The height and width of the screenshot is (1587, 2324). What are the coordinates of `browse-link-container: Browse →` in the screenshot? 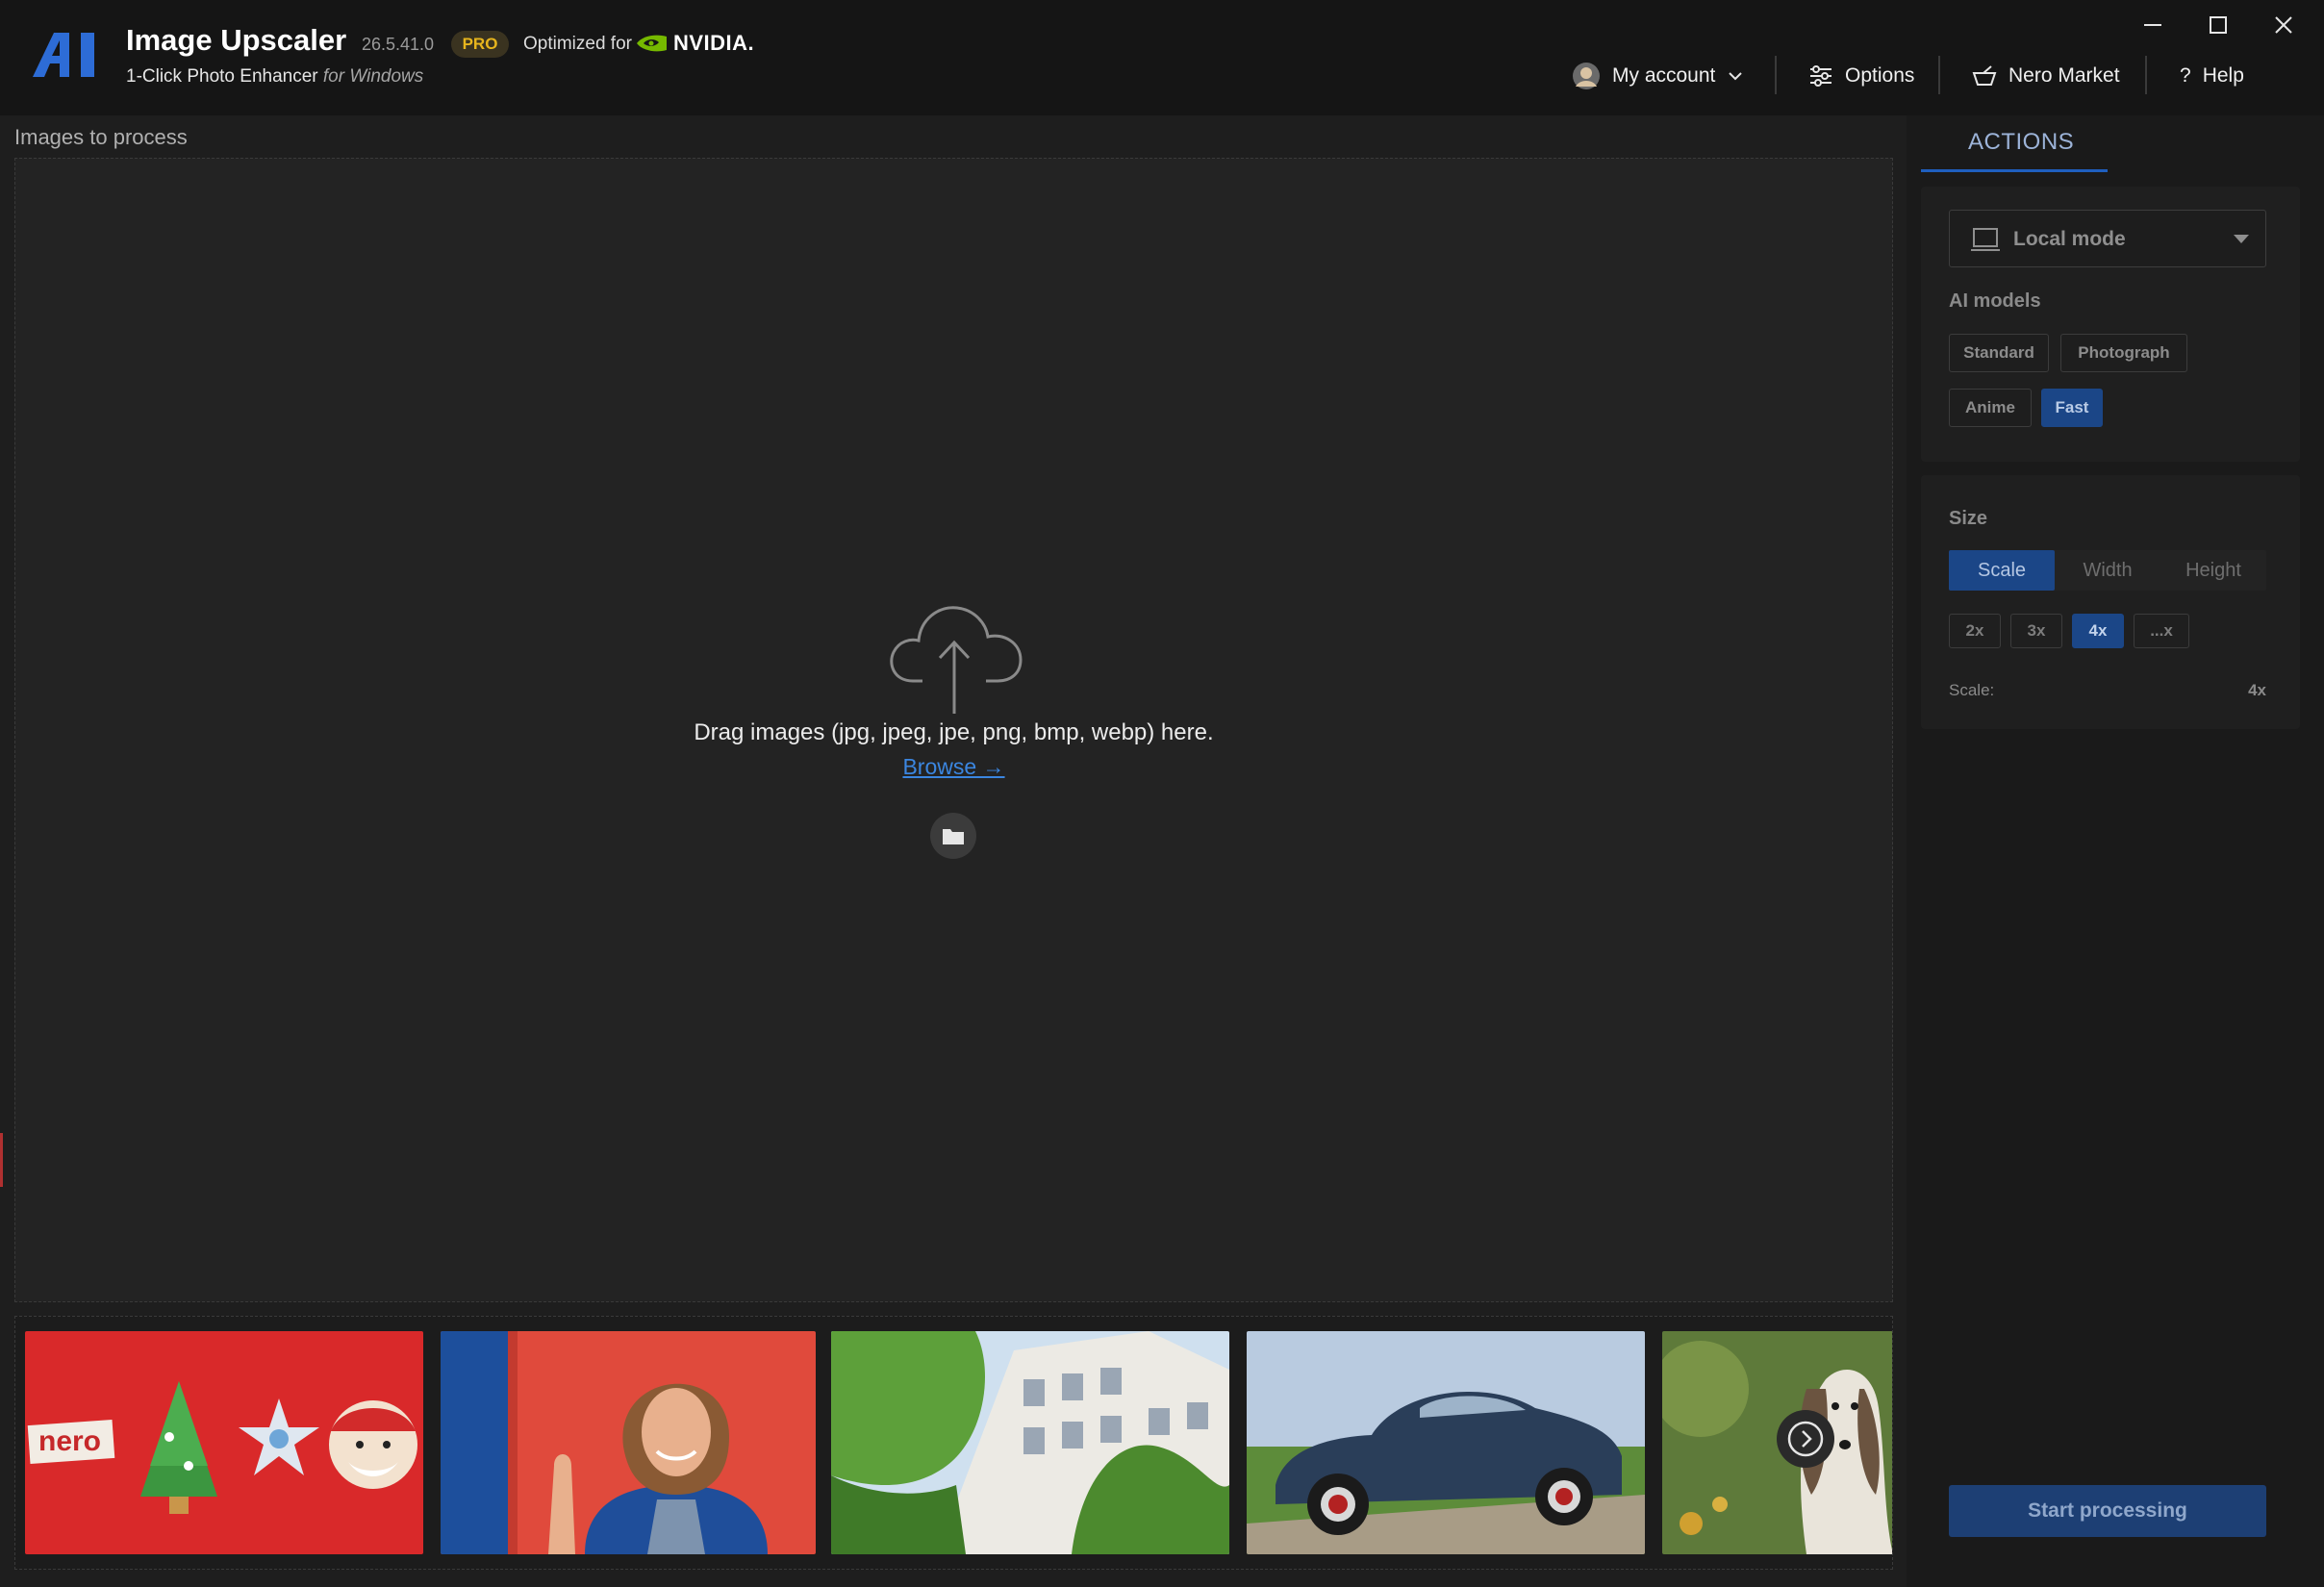 It's located at (953, 767).